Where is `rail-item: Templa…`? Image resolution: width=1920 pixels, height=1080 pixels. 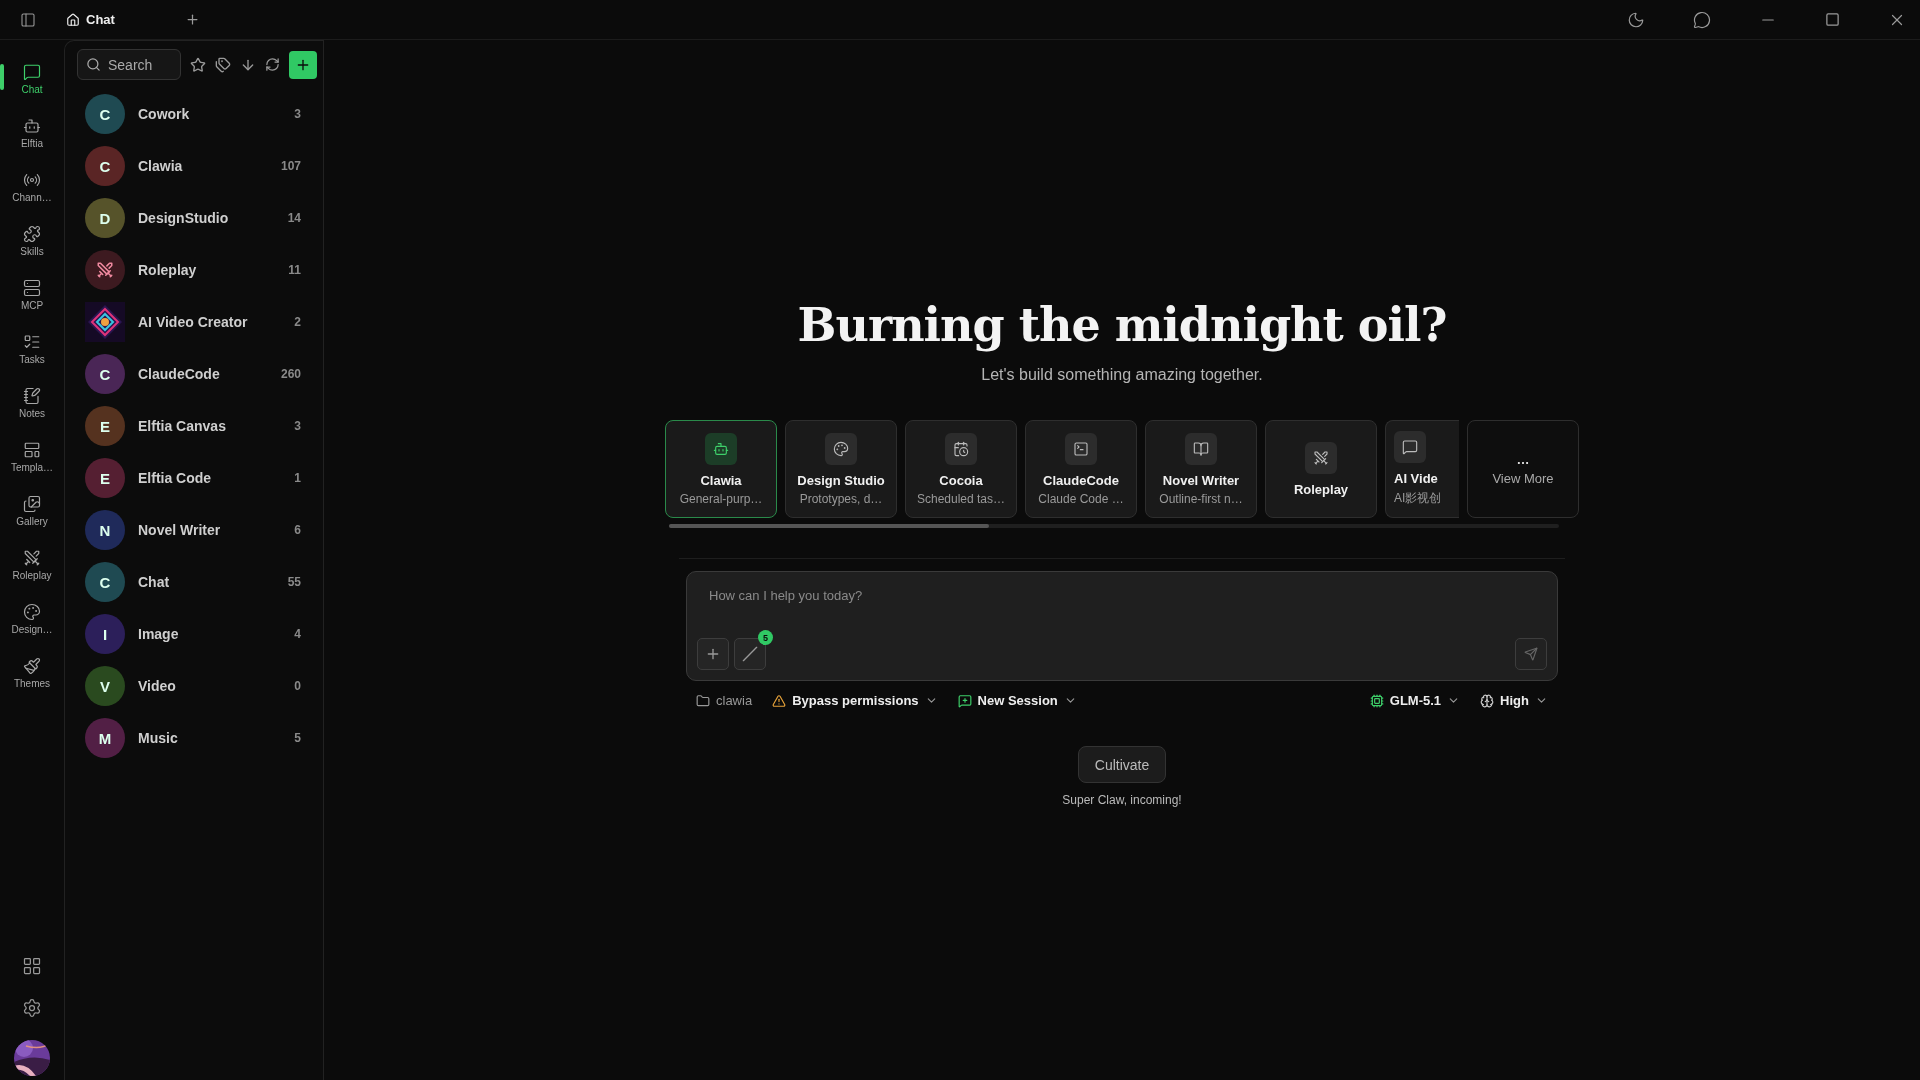
rail-item: Templa… is located at coordinates (32, 457).